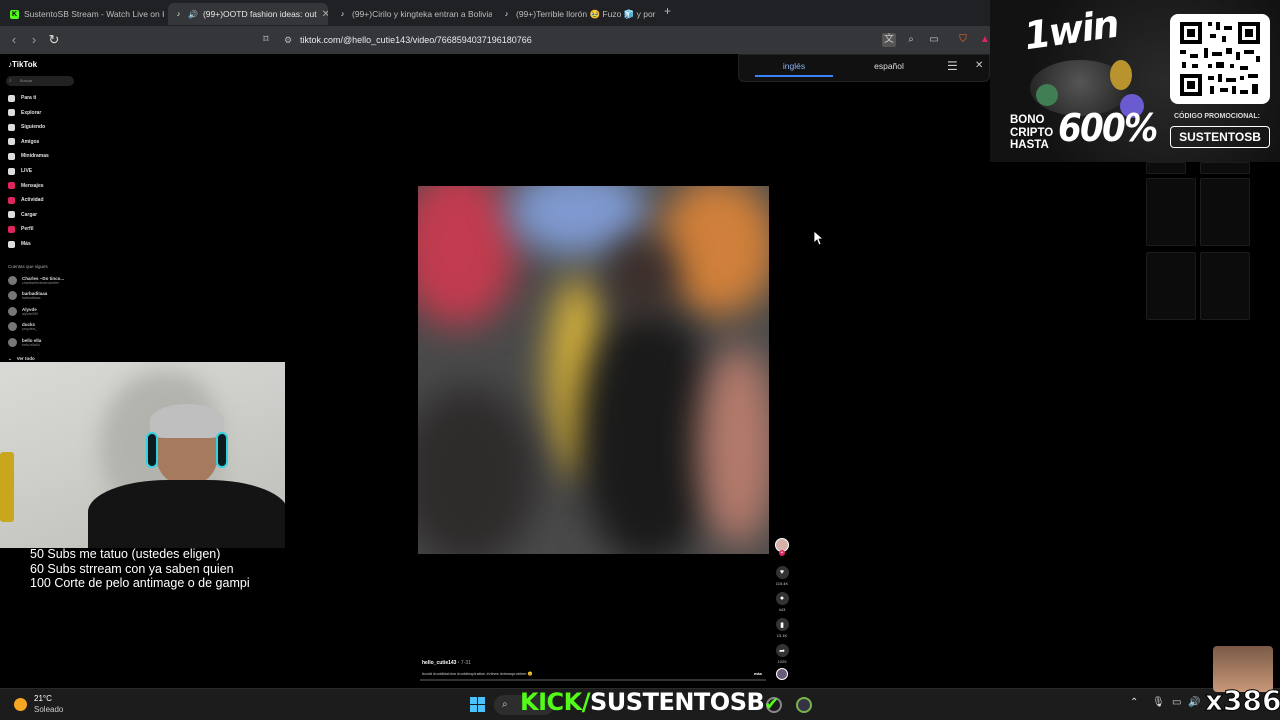  I want to click on share-action: ➦ 1029, so click(782, 654).